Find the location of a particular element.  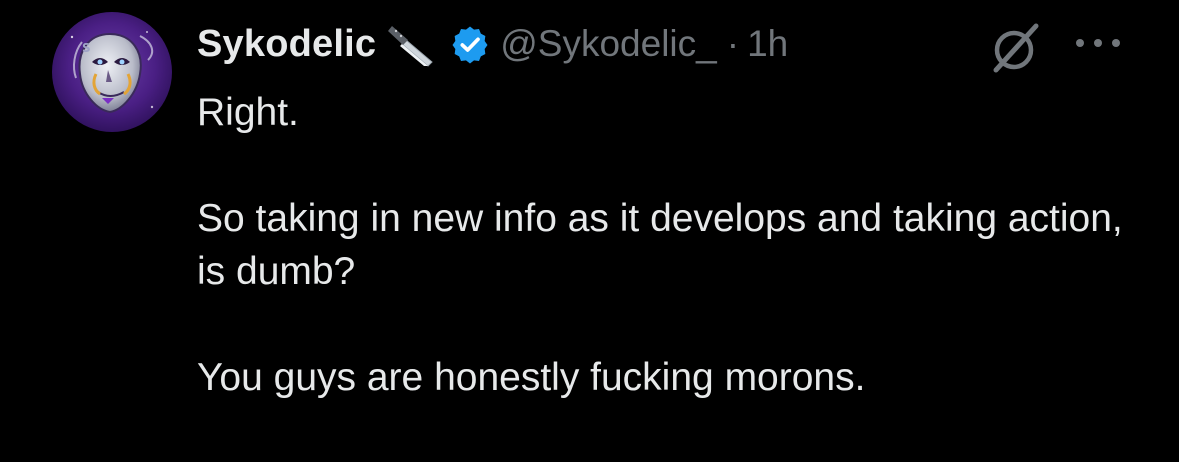

user-handle: @Sykodelic_ is located at coordinates (608, 44).